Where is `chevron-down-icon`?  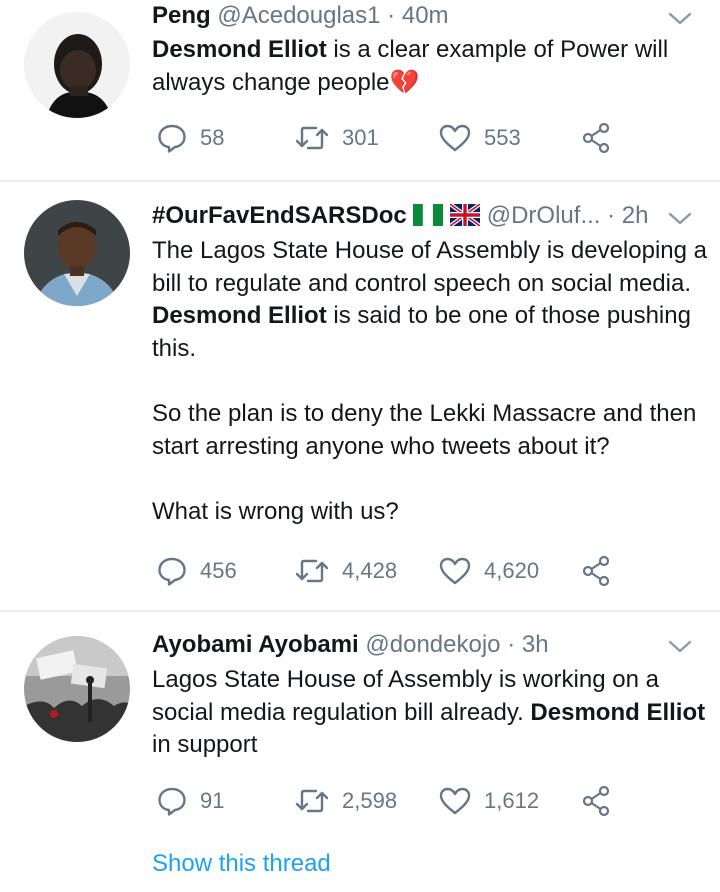 chevron-down-icon is located at coordinates (680, 646).